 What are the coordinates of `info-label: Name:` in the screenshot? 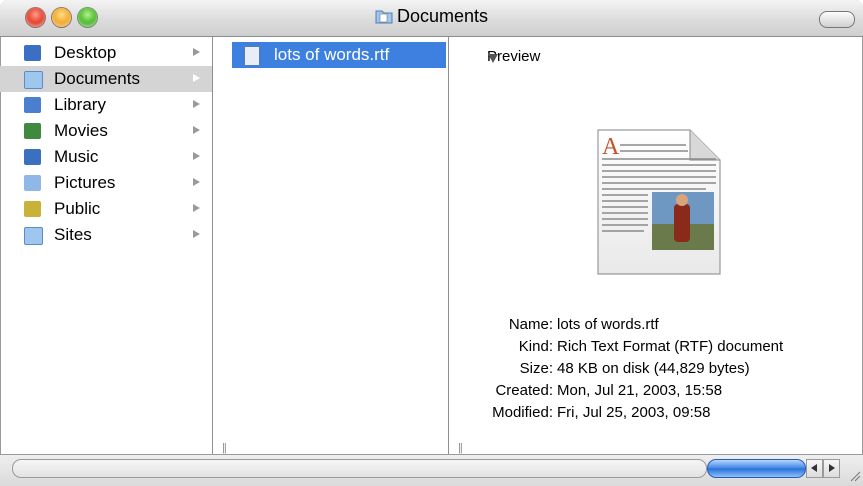 It's located at (530, 324).